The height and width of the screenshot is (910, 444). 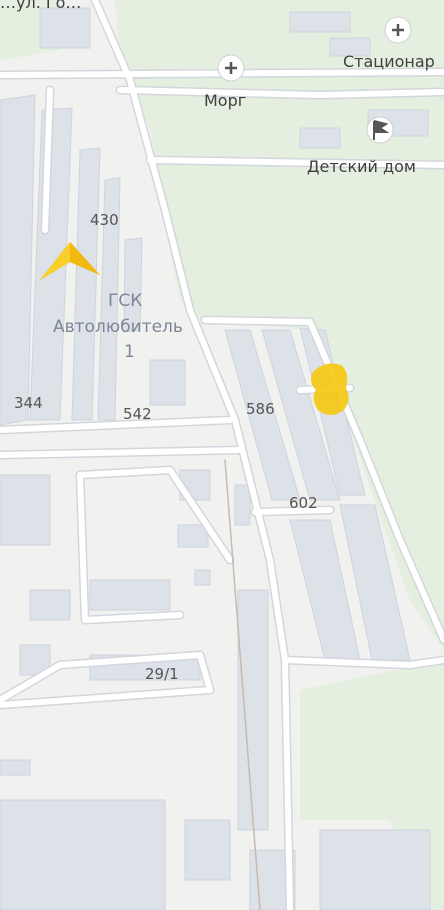 I want to click on poi-label-morg: Морг, so click(x=225, y=100).